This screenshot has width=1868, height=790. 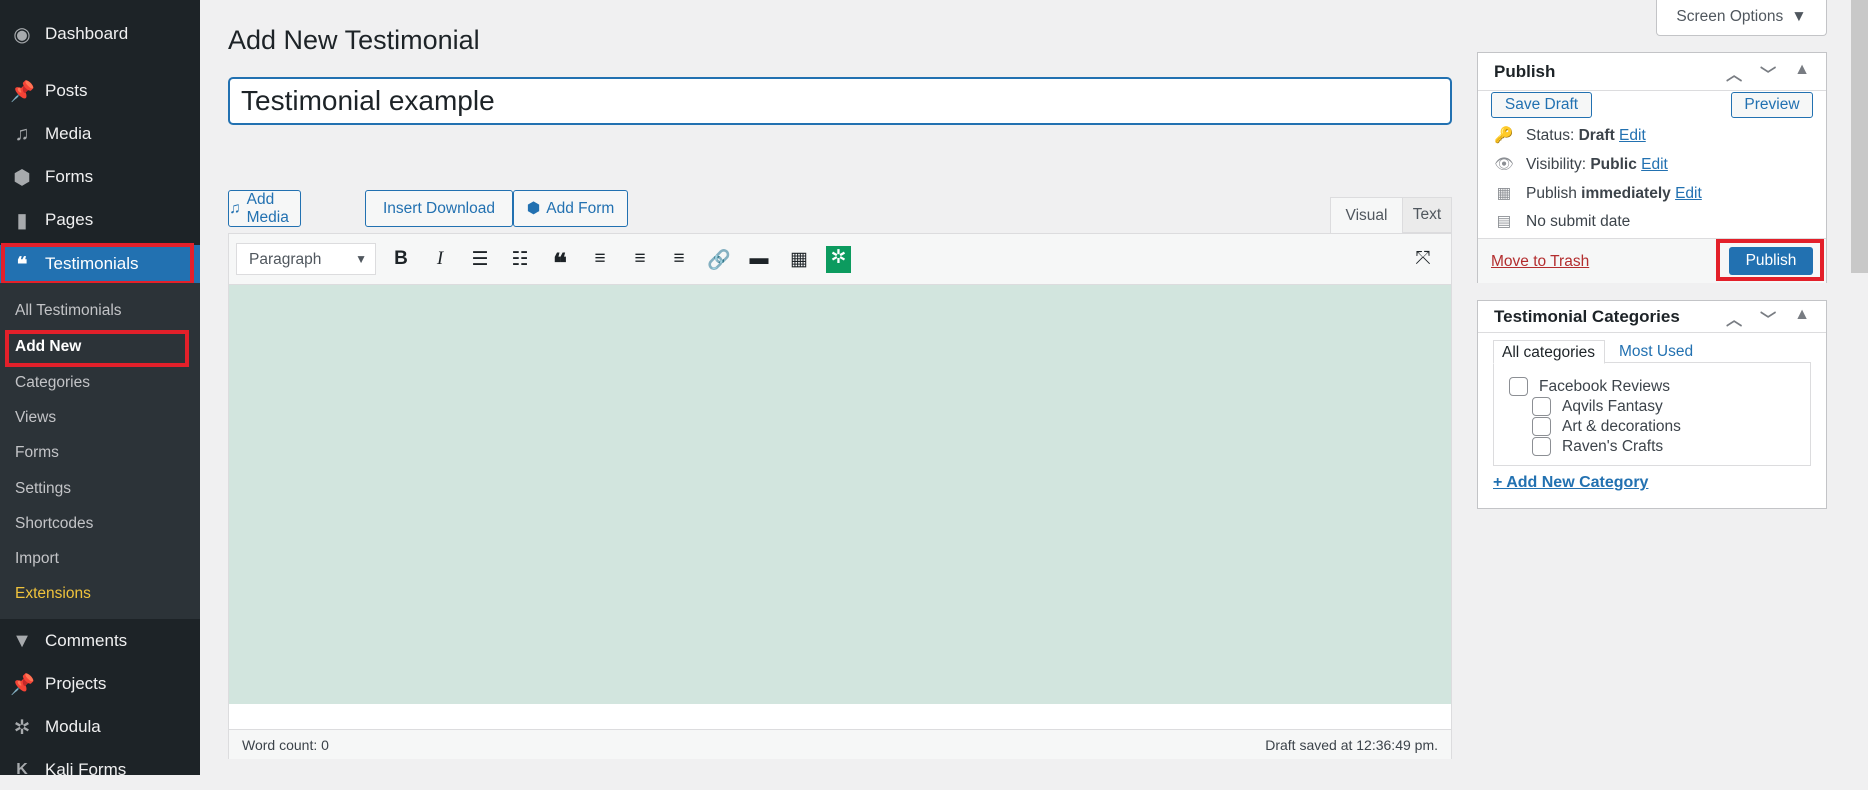 What do you see at coordinates (1504, 135) in the screenshot?
I see `key-icon: 🔑` at bounding box center [1504, 135].